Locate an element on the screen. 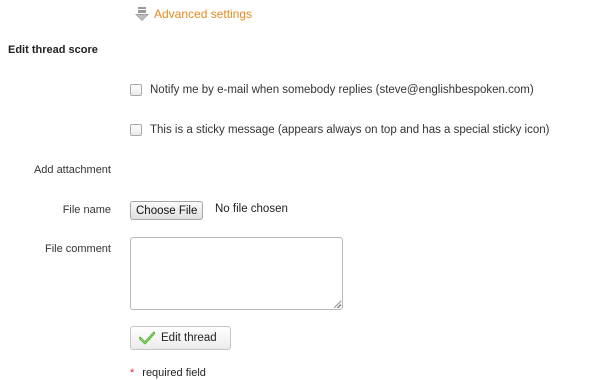  edit-thread-label: Edit thread is located at coordinates (189, 338).